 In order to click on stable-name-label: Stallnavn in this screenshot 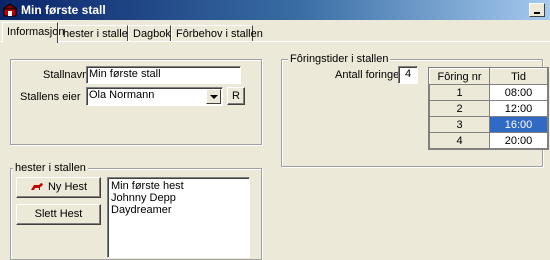, I will do `click(66, 75)`.